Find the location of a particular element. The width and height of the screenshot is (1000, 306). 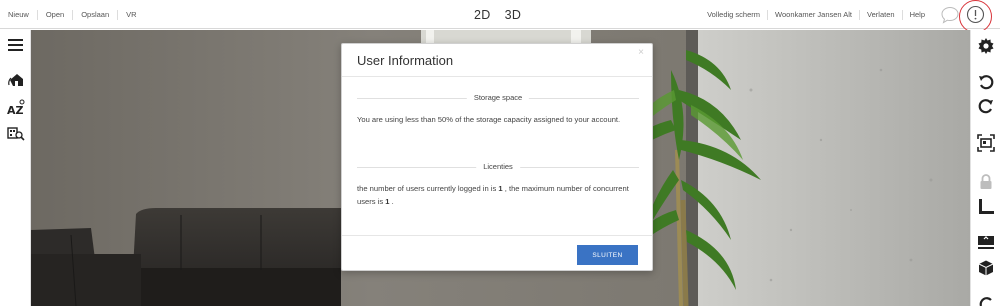

view-2d-button: 2D is located at coordinates (482, 15).